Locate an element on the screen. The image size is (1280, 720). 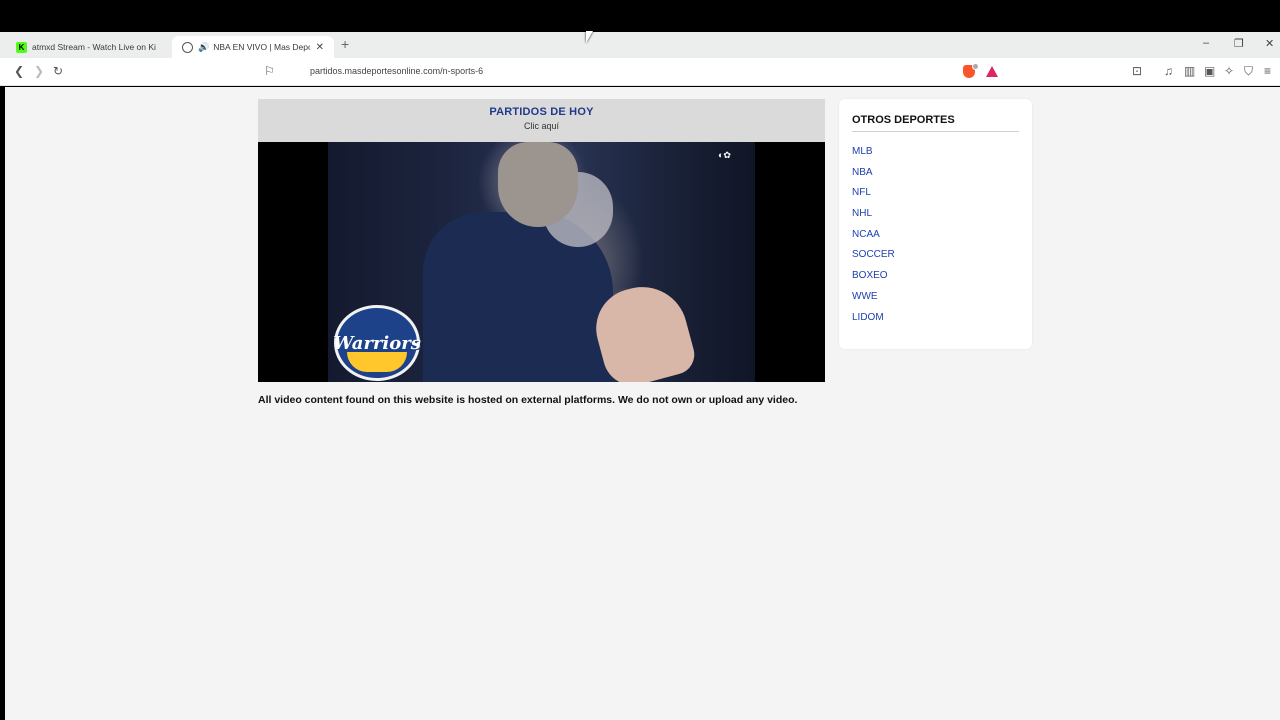
restore-icon: ❐ is located at coordinates (1239, 43).